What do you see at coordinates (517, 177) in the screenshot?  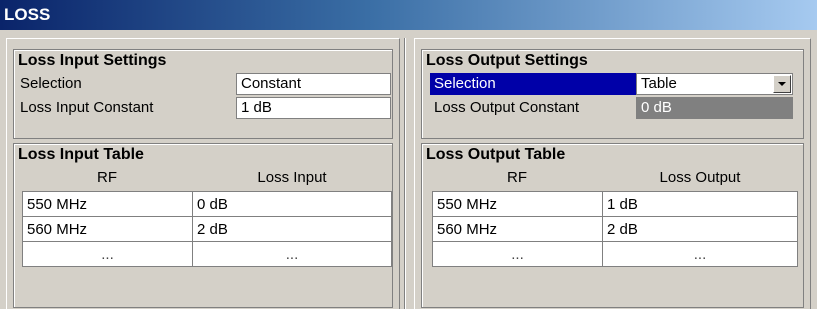 I see `output-table-header-rf: RF` at bounding box center [517, 177].